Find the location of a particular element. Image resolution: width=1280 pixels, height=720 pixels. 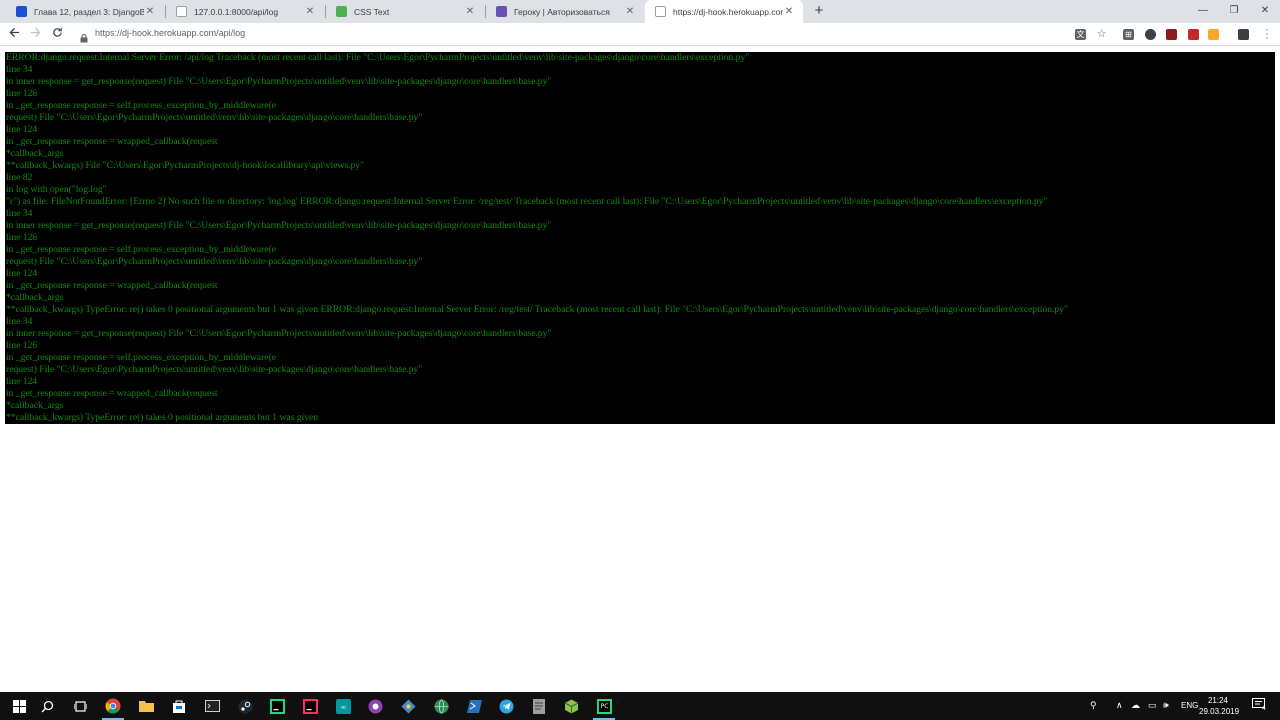

tab-css-text: CSS Text ✕ is located at coordinates (405, 11).